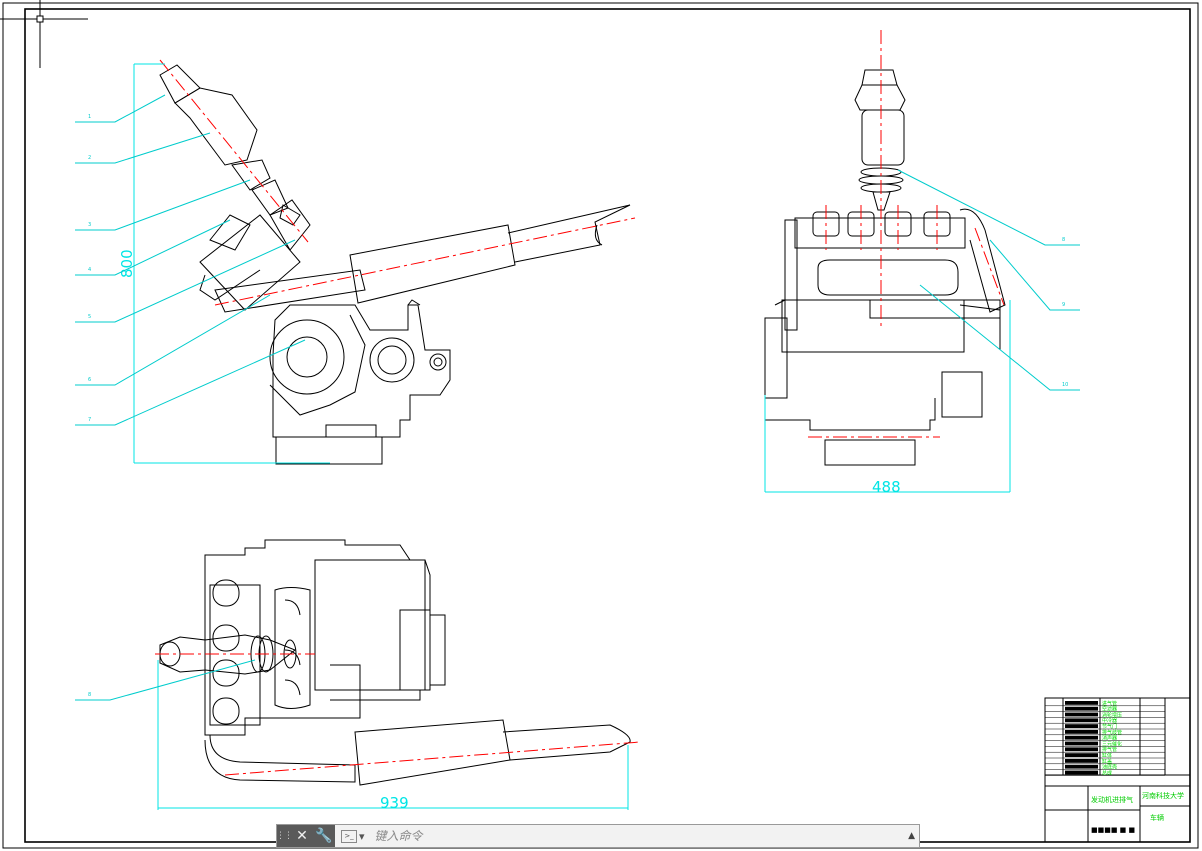 This screenshot has height=851, width=1202. I want to click on front-leader-labels: 1 2 3 4 5 6 7, so click(89, 268).